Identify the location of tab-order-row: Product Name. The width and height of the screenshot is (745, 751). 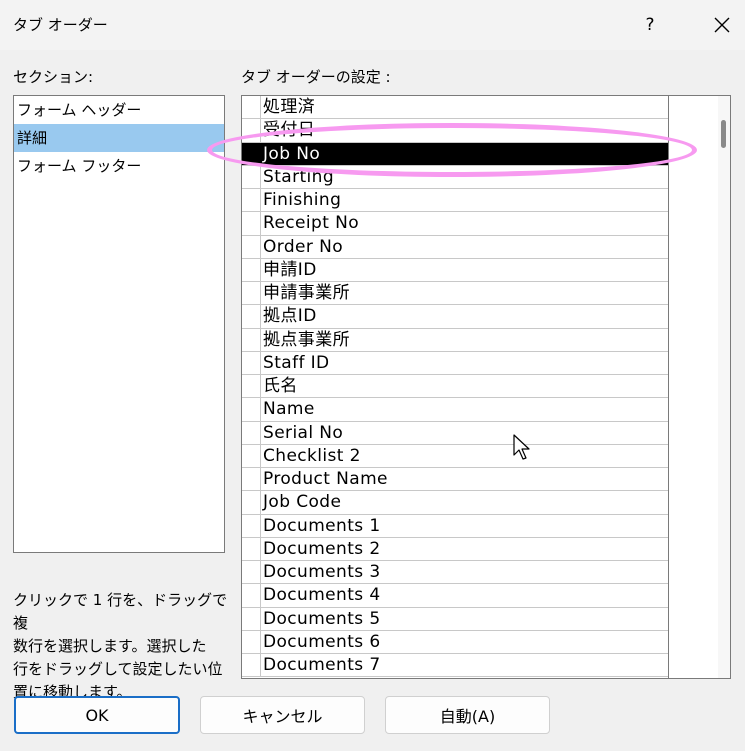
(455, 480).